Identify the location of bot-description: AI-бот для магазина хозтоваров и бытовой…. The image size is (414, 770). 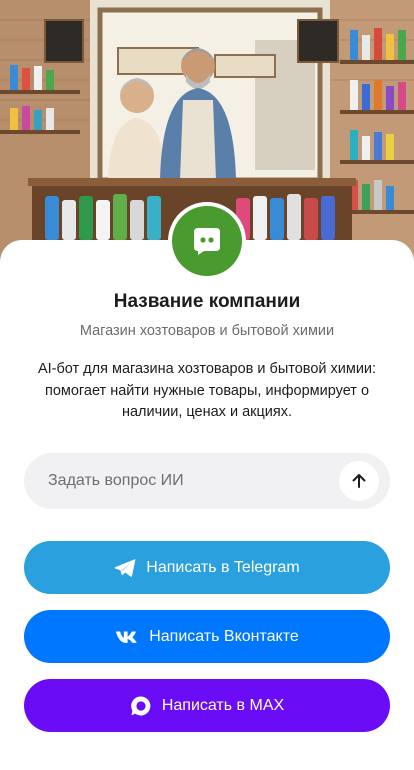
(207, 390).